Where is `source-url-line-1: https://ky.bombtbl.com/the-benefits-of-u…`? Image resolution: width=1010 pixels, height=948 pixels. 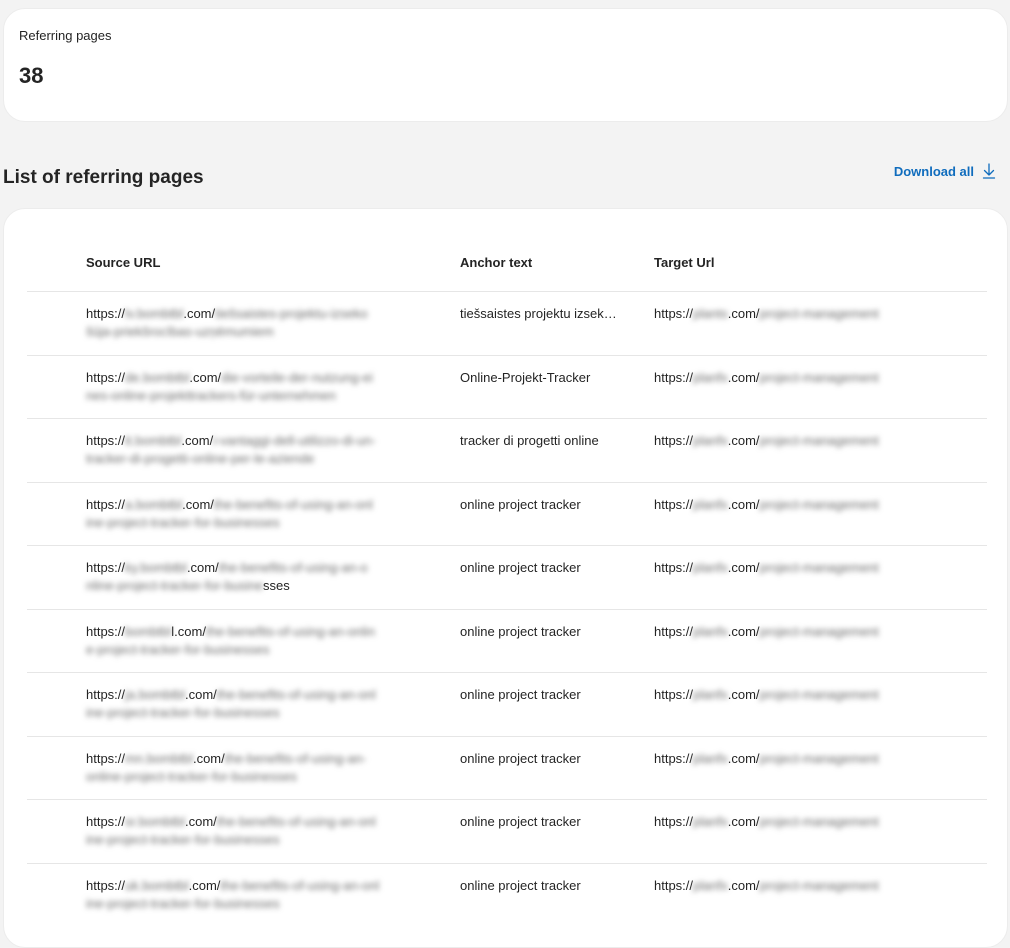
source-url-line-1: https://ky.bombtbl.com/the-benefits-of-u… is located at coordinates (251, 568).